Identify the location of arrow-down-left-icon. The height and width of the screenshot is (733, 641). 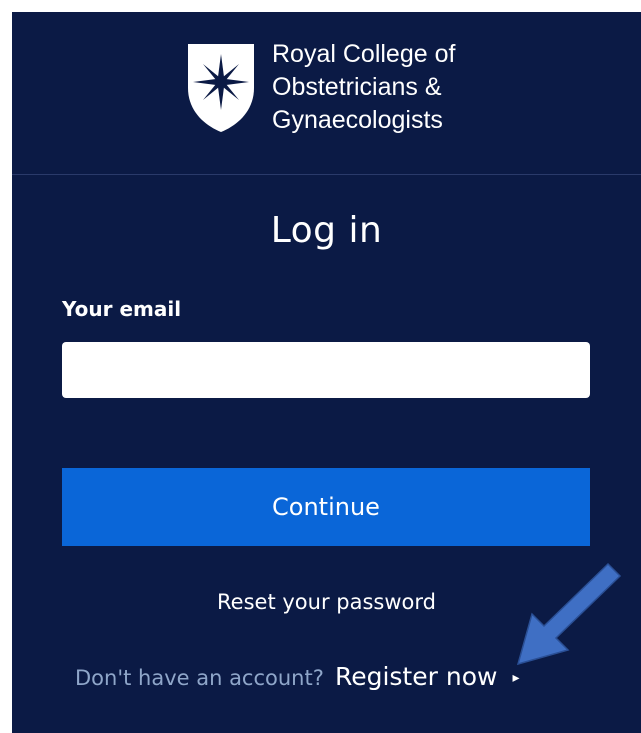
(569, 614).